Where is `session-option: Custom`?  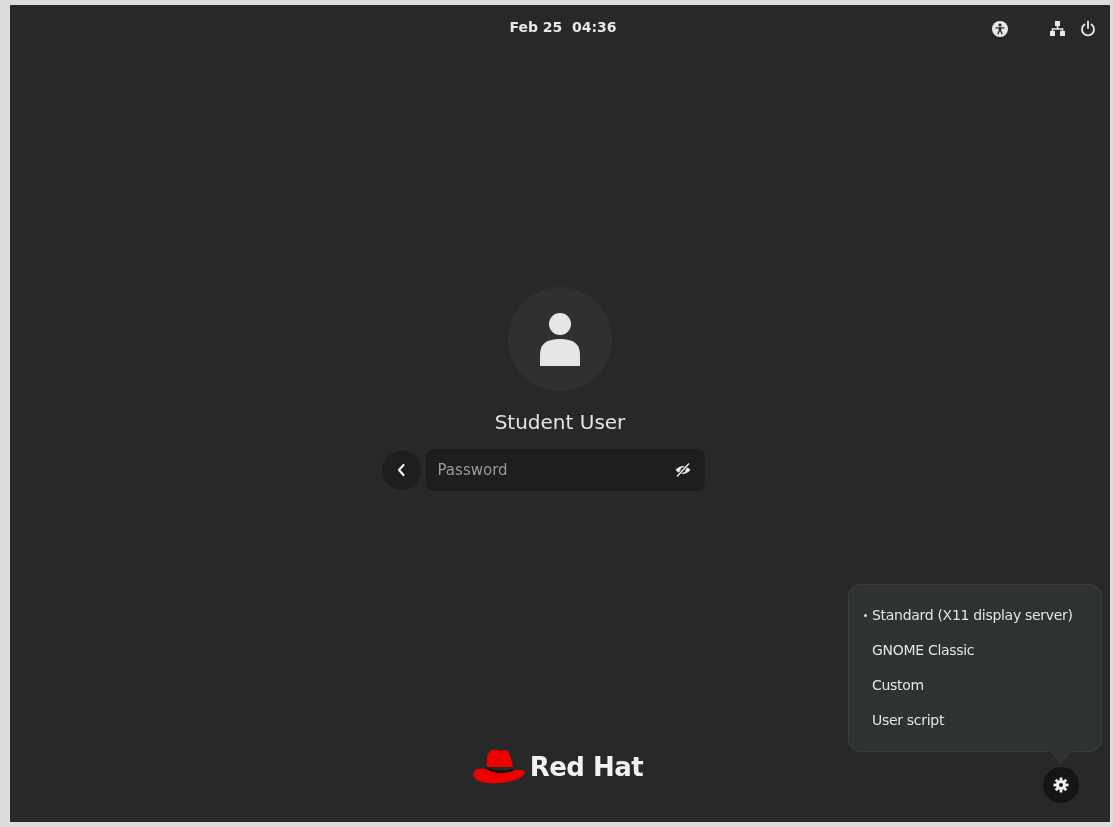 session-option: Custom is located at coordinates (898, 685).